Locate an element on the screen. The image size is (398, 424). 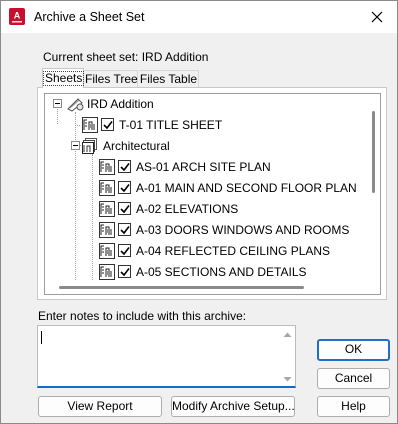
current-sheet-set-label: Current sheet set: IRD Addition is located at coordinates (126, 57).